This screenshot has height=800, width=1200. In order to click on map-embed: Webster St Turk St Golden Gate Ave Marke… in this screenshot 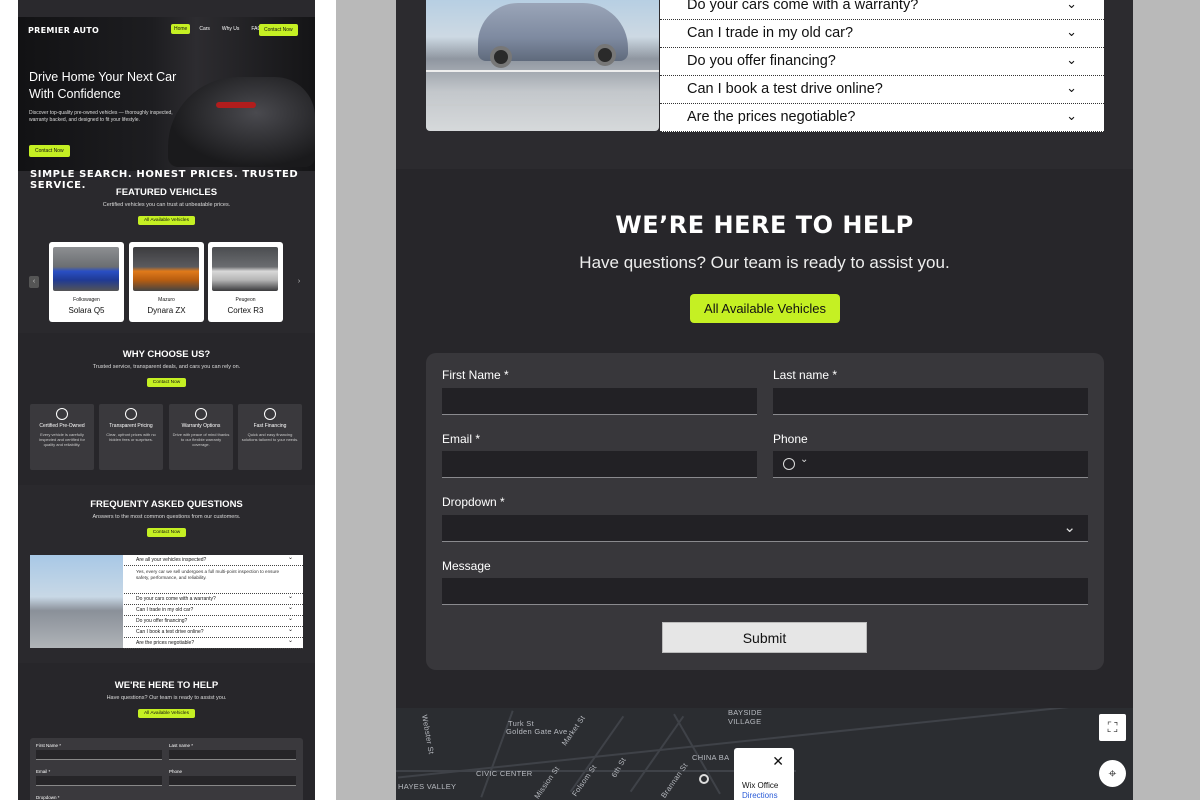, I will do `click(764, 754)`.